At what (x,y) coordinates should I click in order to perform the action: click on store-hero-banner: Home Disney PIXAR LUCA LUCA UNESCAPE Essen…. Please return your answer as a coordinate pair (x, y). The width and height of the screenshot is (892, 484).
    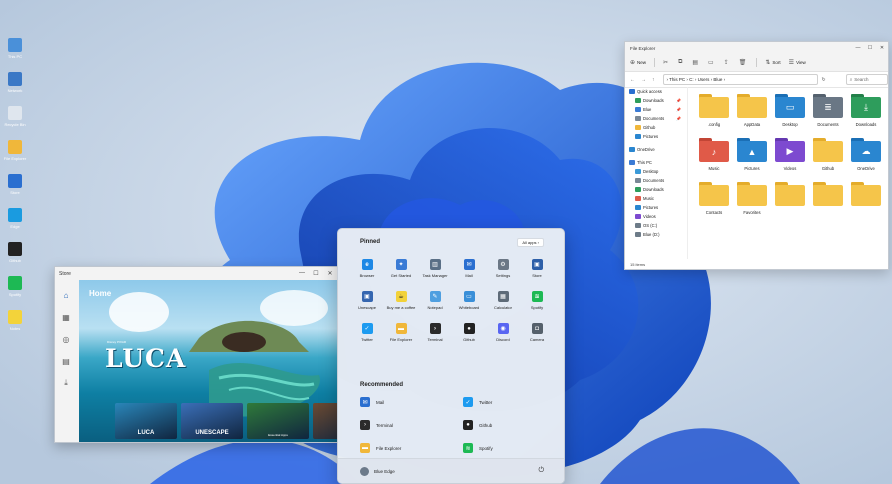
    Looking at the image, I should click on (208, 361).